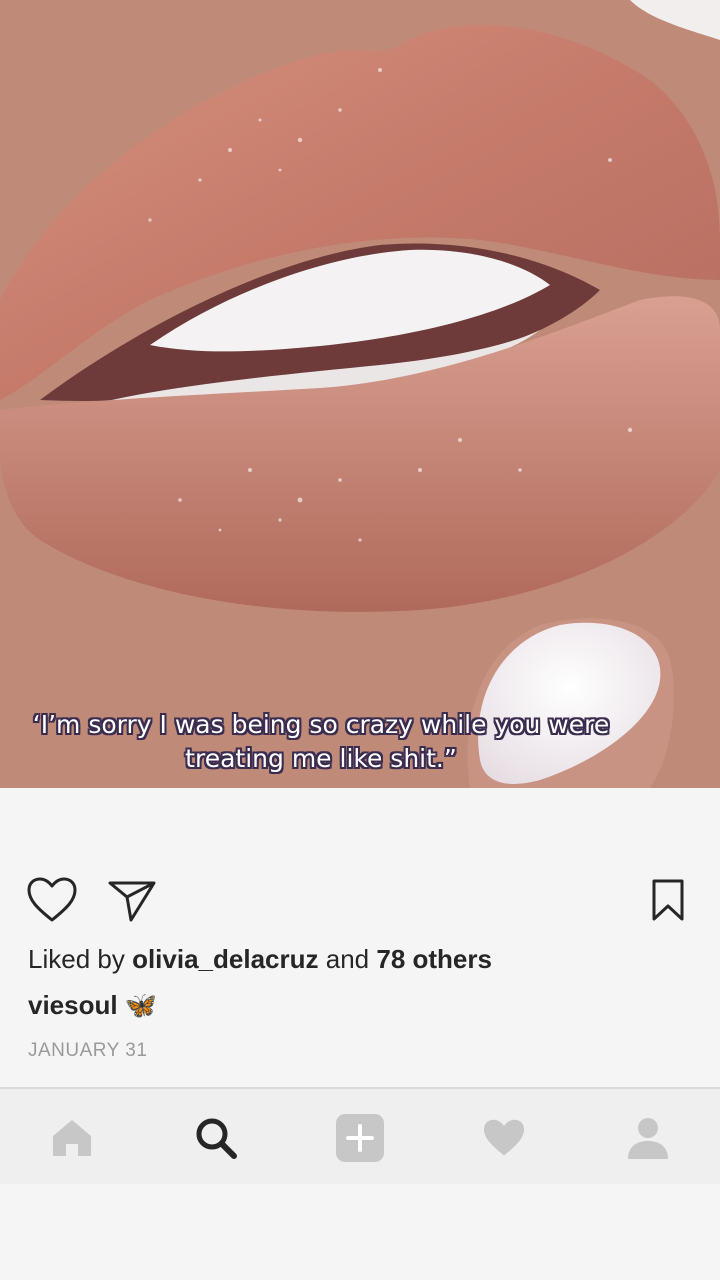  I want to click on like-button, so click(52, 900).